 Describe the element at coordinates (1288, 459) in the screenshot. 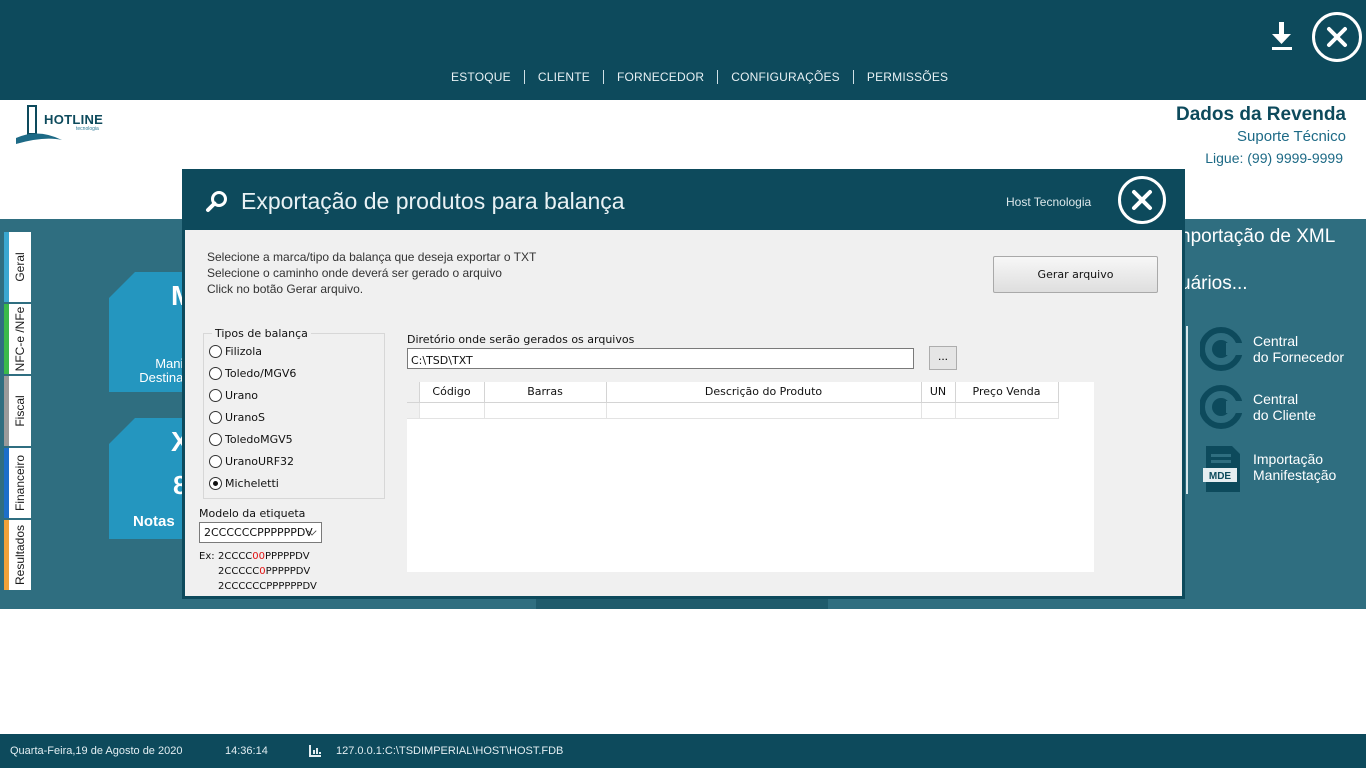

I see `importacao-line1: Importação` at that location.